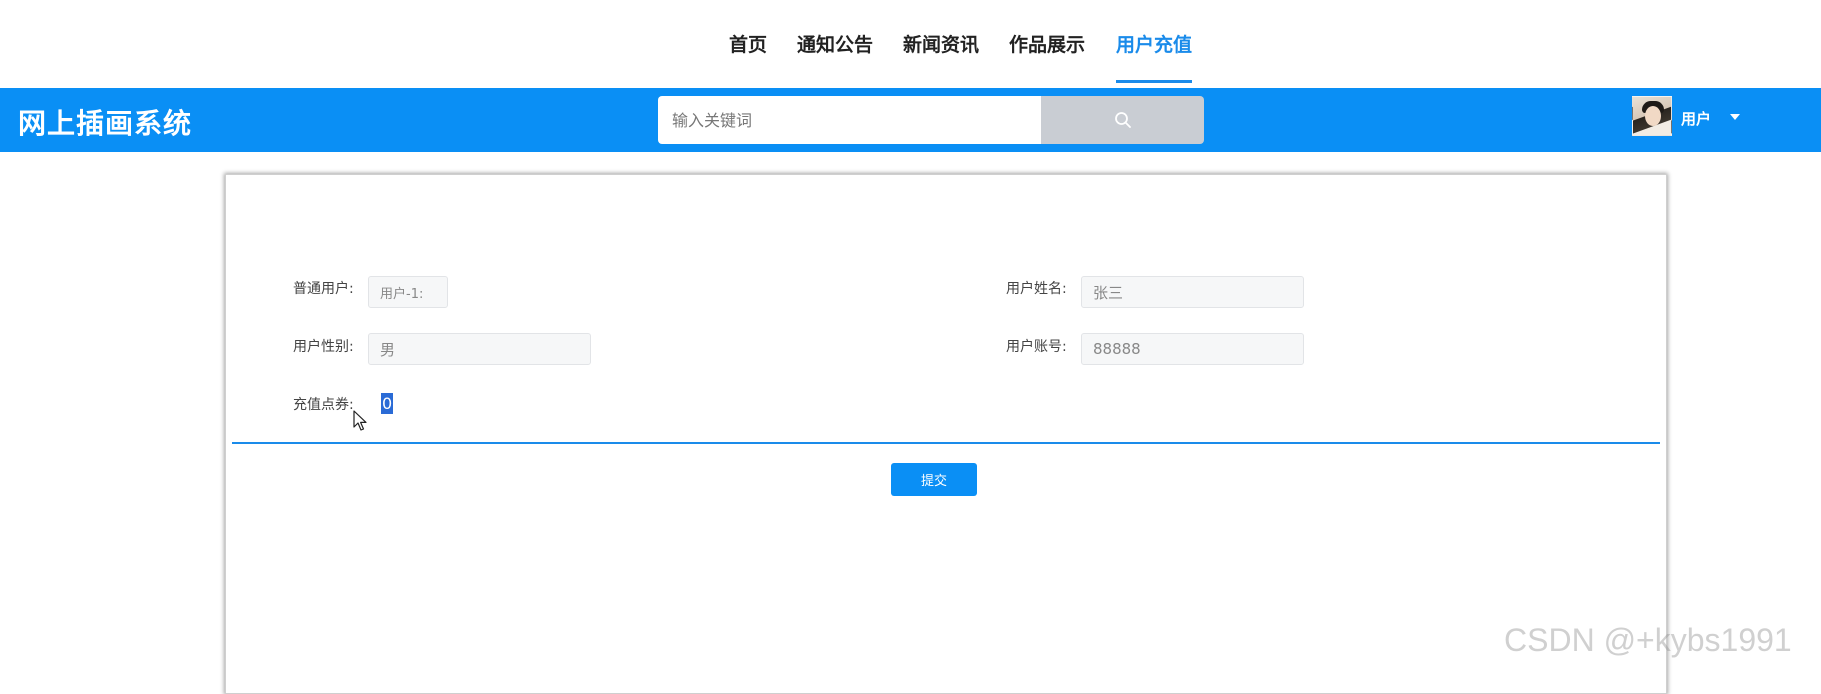 This screenshot has width=1821, height=694. Describe the element at coordinates (1192, 292) in the screenshot. I see `user-name-field` at that location.